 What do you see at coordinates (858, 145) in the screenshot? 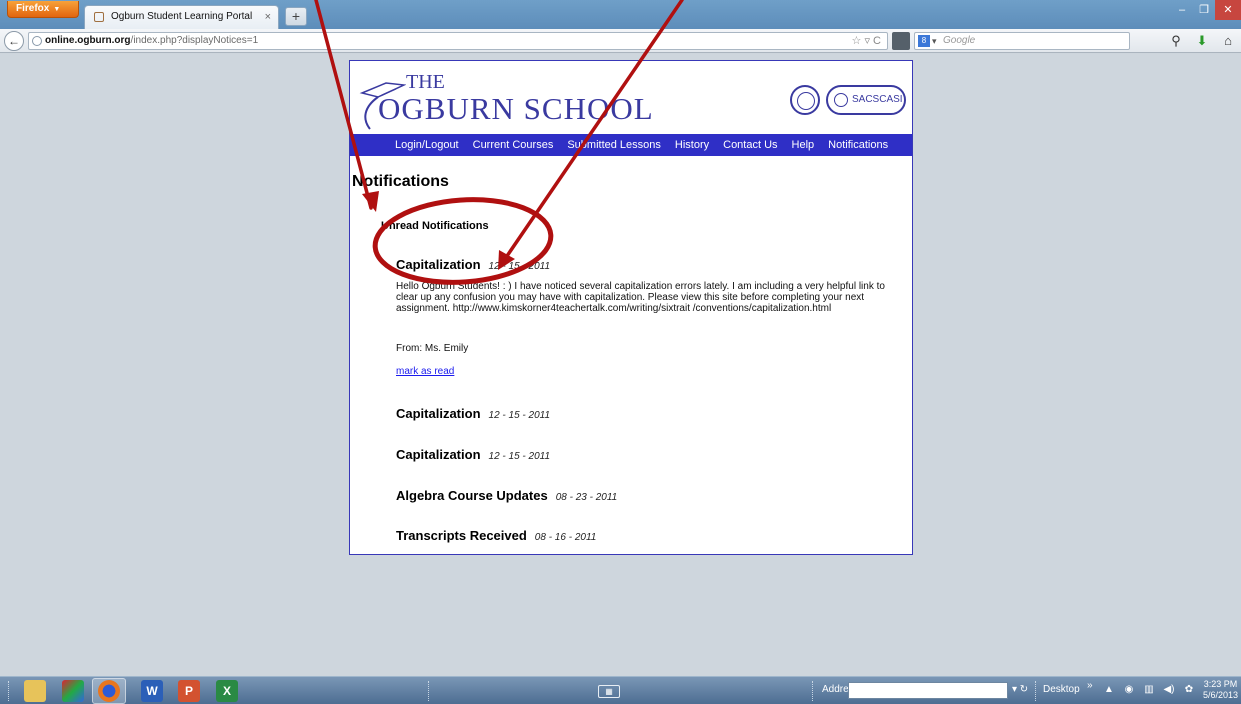
I see `nav-notifications: Notifications` at bounding box center [858, 145].